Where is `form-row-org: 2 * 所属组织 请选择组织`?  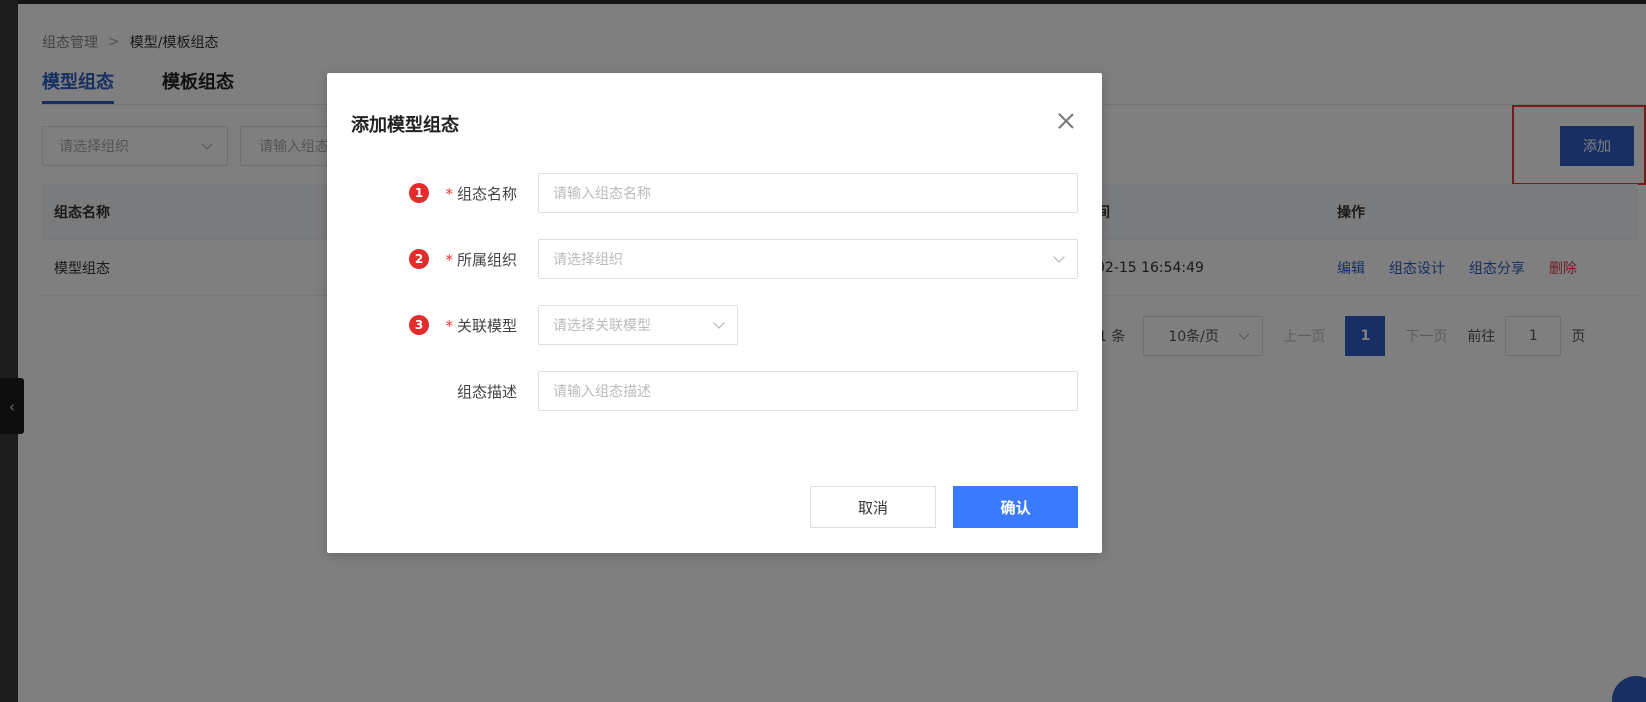
form-row-org: 2 * 所属组织 请选择组织 is located at coordinates (714, 259).